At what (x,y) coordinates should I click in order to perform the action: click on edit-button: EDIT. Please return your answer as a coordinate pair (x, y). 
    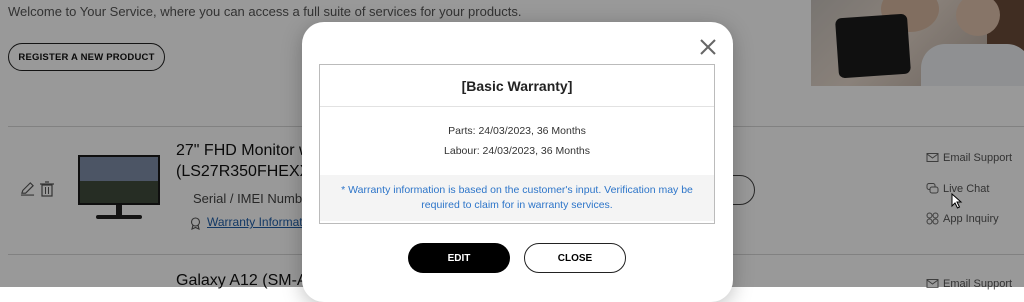
    Looking at the image, I should click on (459, 258).